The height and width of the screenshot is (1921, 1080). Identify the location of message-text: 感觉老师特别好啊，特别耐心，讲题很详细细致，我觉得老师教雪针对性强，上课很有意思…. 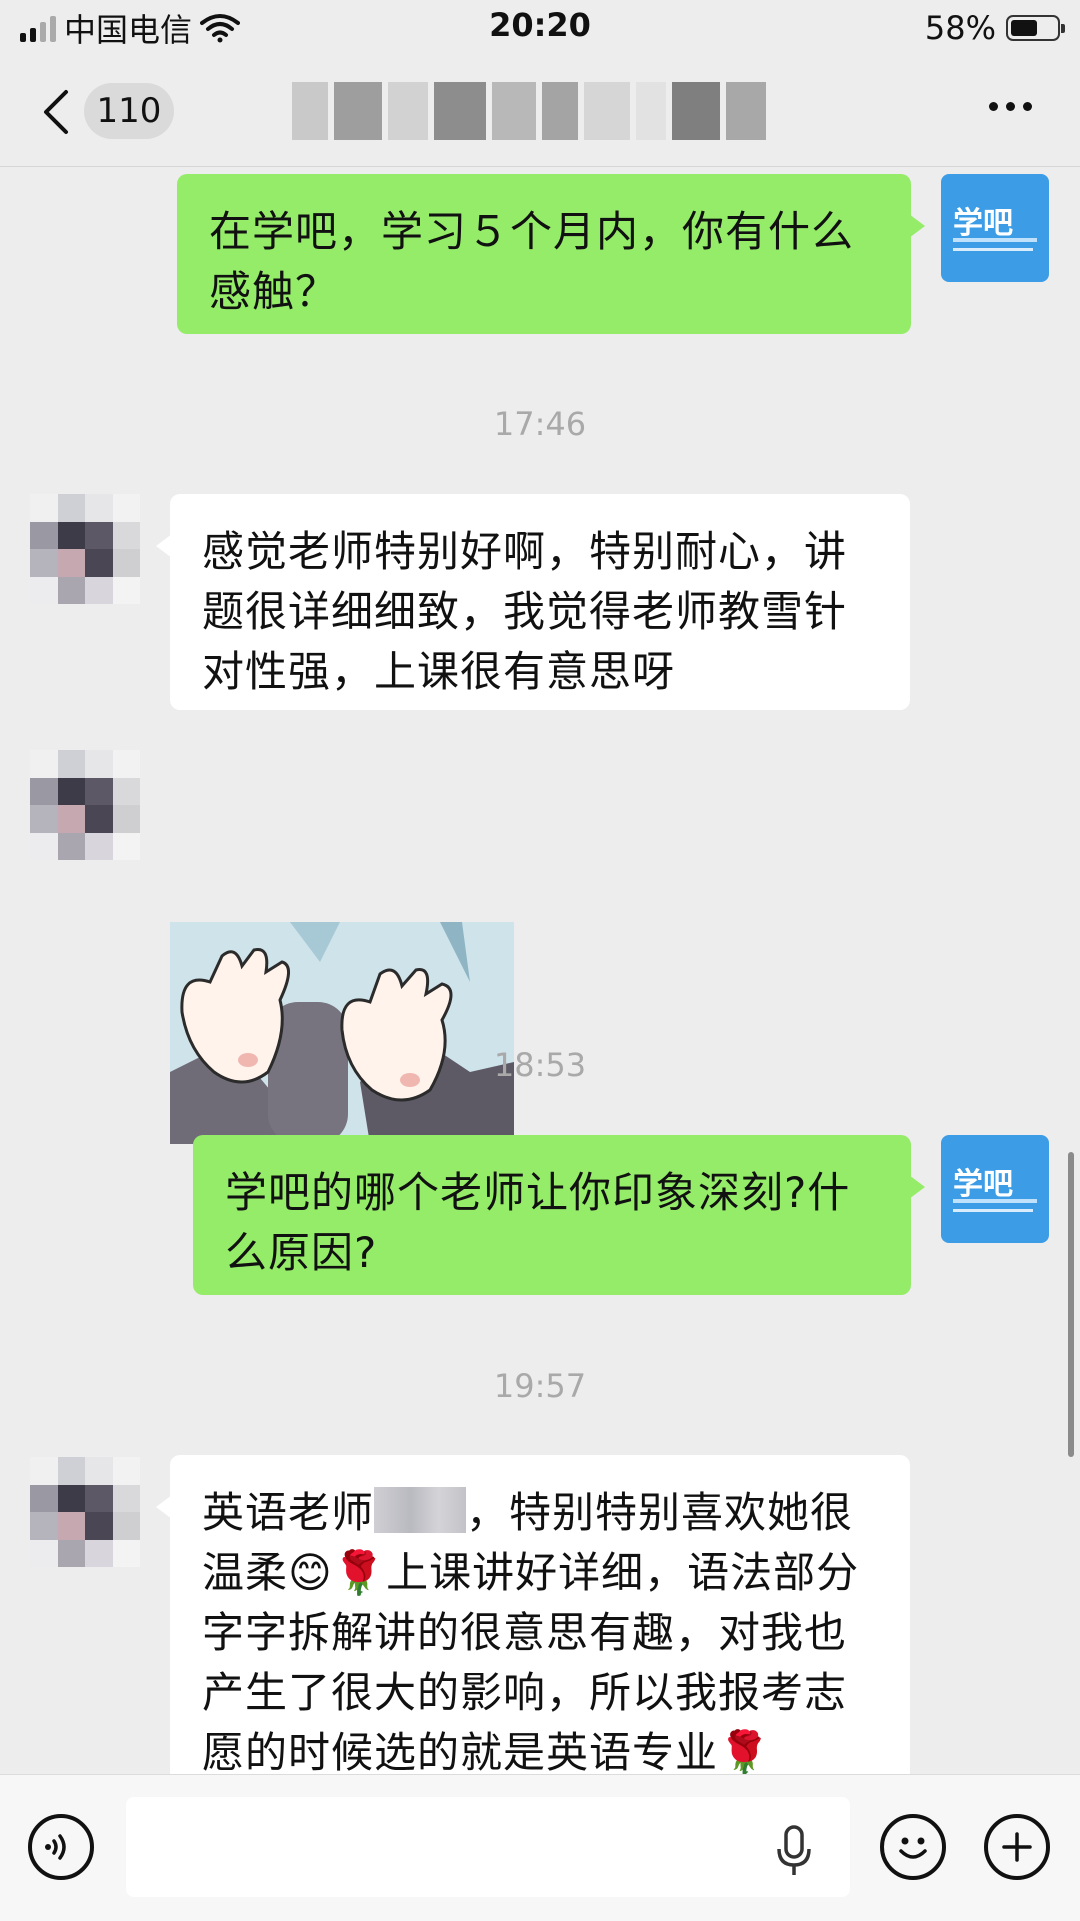
(525, 611).